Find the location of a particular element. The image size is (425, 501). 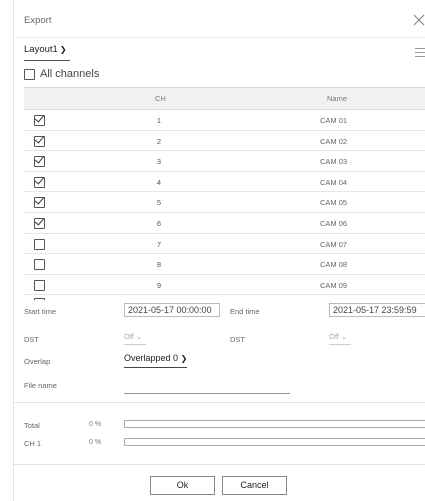

file-name-input is located at coordinates (207, 387).